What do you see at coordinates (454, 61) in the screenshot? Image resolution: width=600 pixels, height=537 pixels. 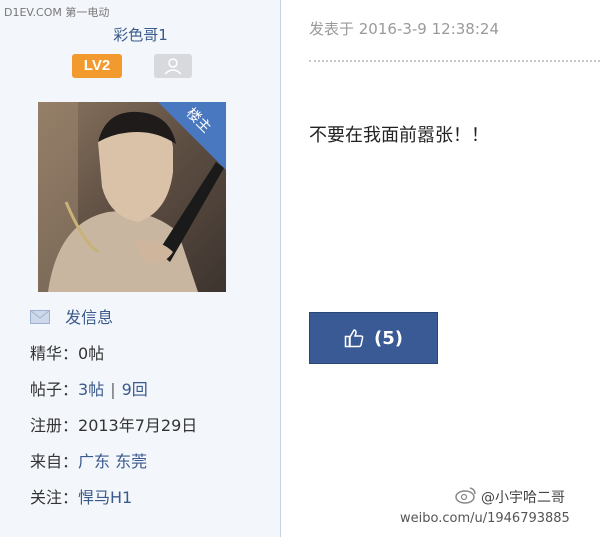 I see `divider` at bounding box center [454, 61].